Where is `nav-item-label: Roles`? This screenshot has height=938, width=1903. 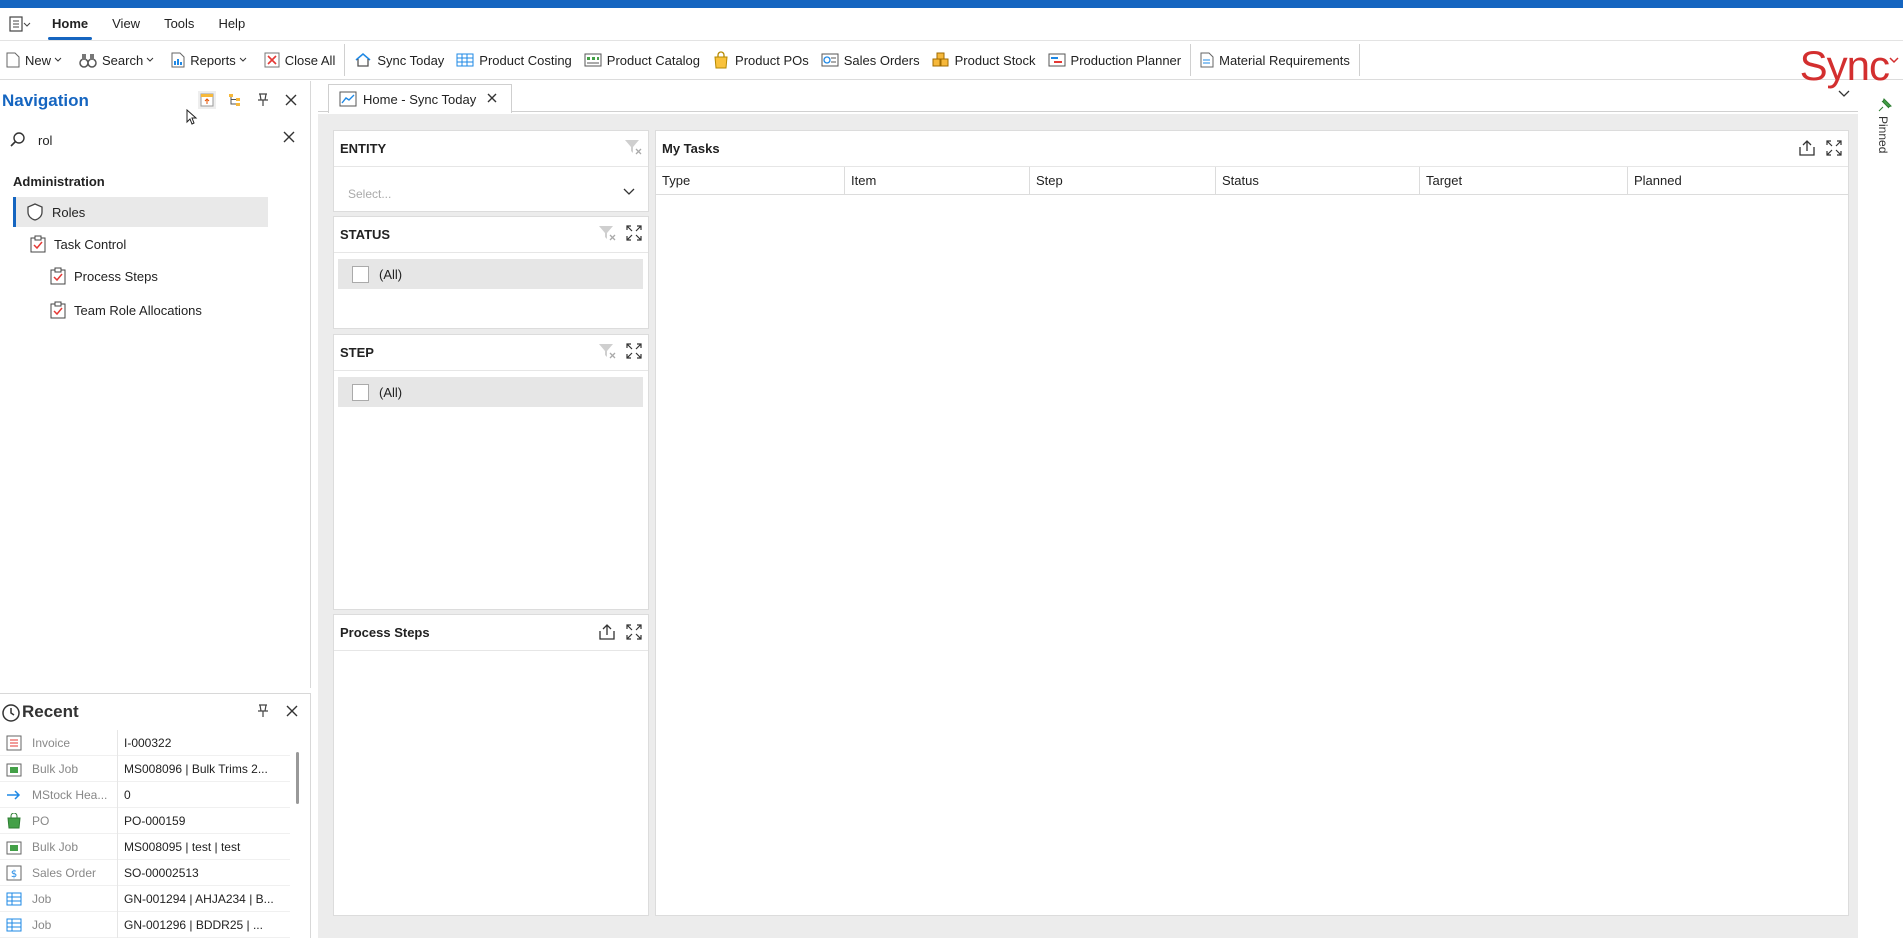
nav-item-label: Roles is located at coordinates (69, 212).